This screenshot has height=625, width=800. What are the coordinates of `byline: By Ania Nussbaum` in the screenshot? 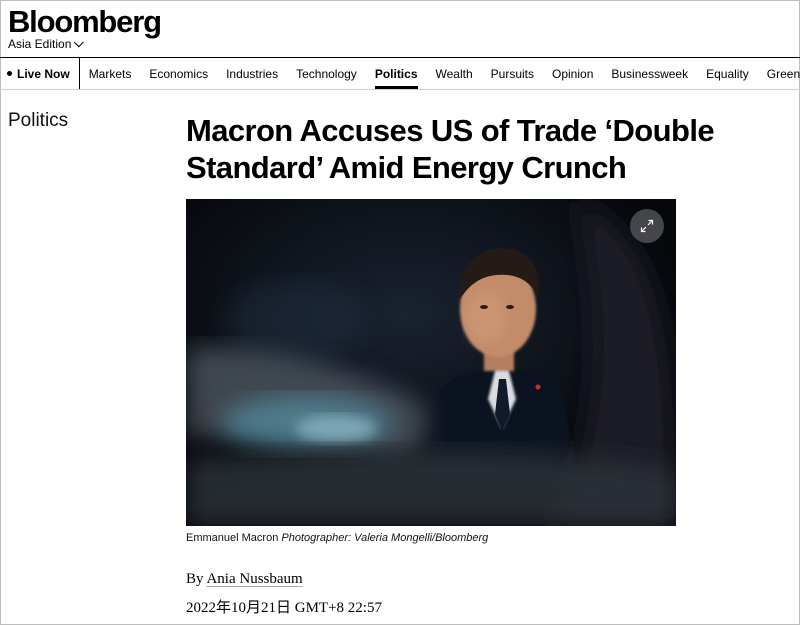 It's located at (244, 579).